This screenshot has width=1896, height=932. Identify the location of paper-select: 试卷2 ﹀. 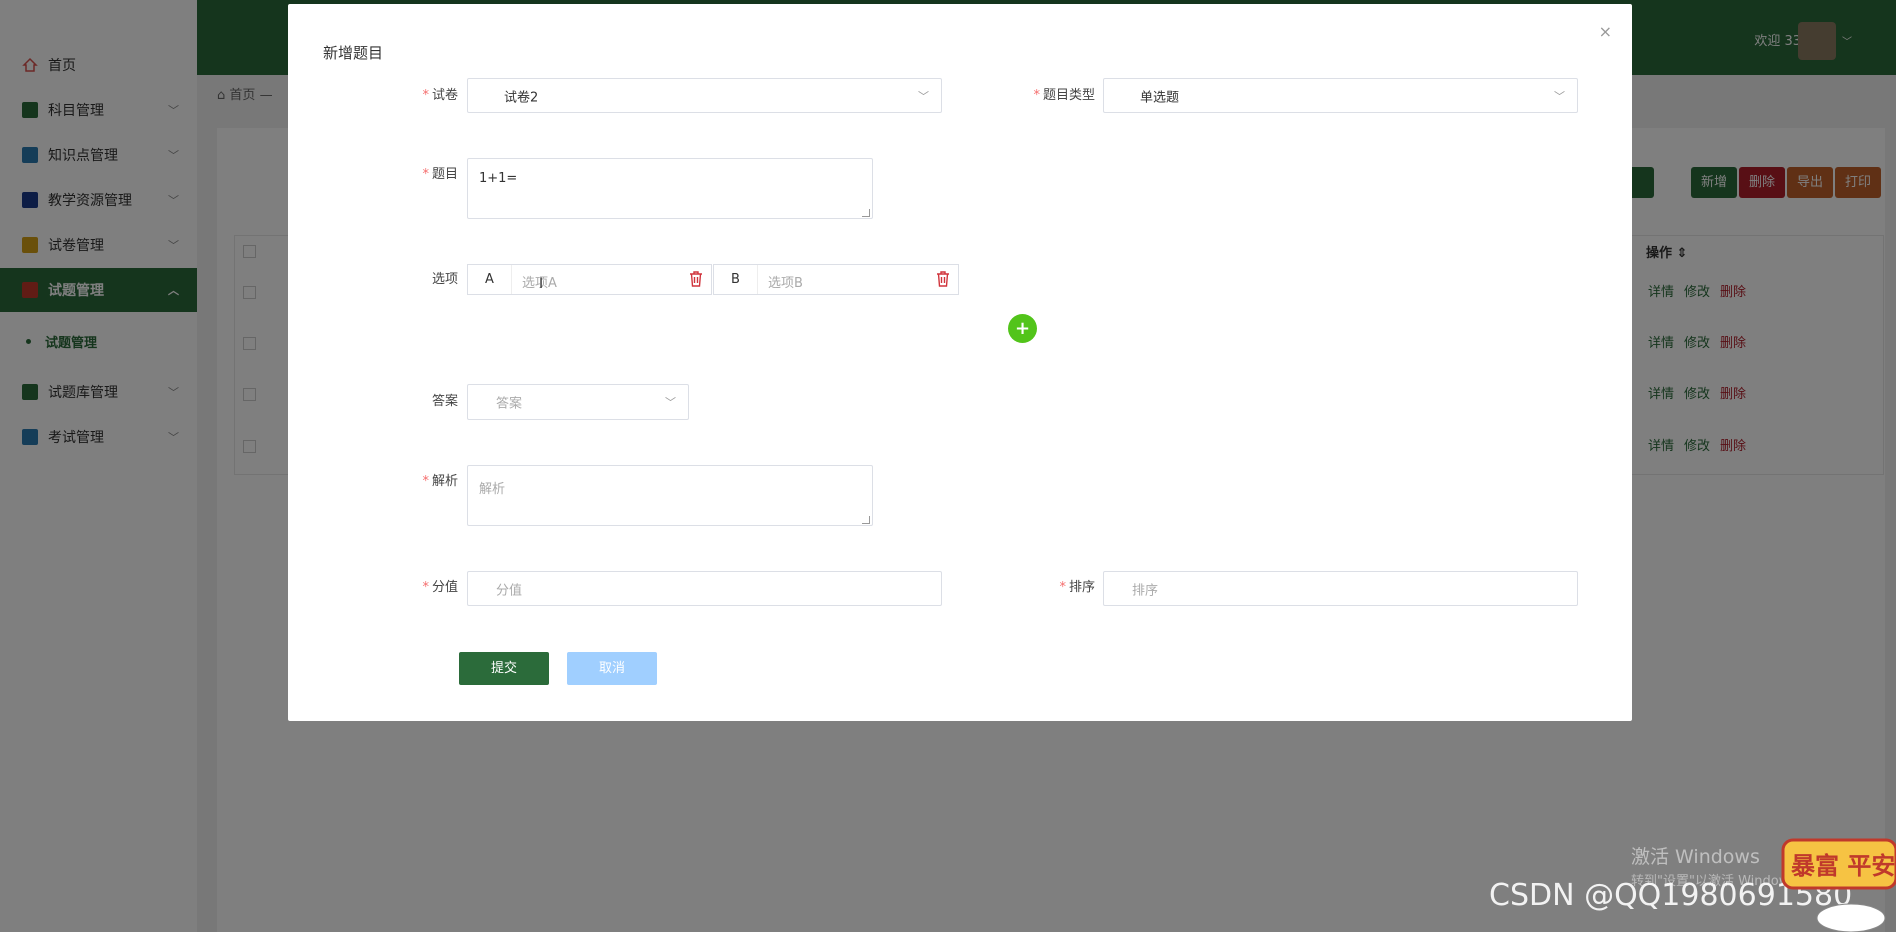
(704, 95).